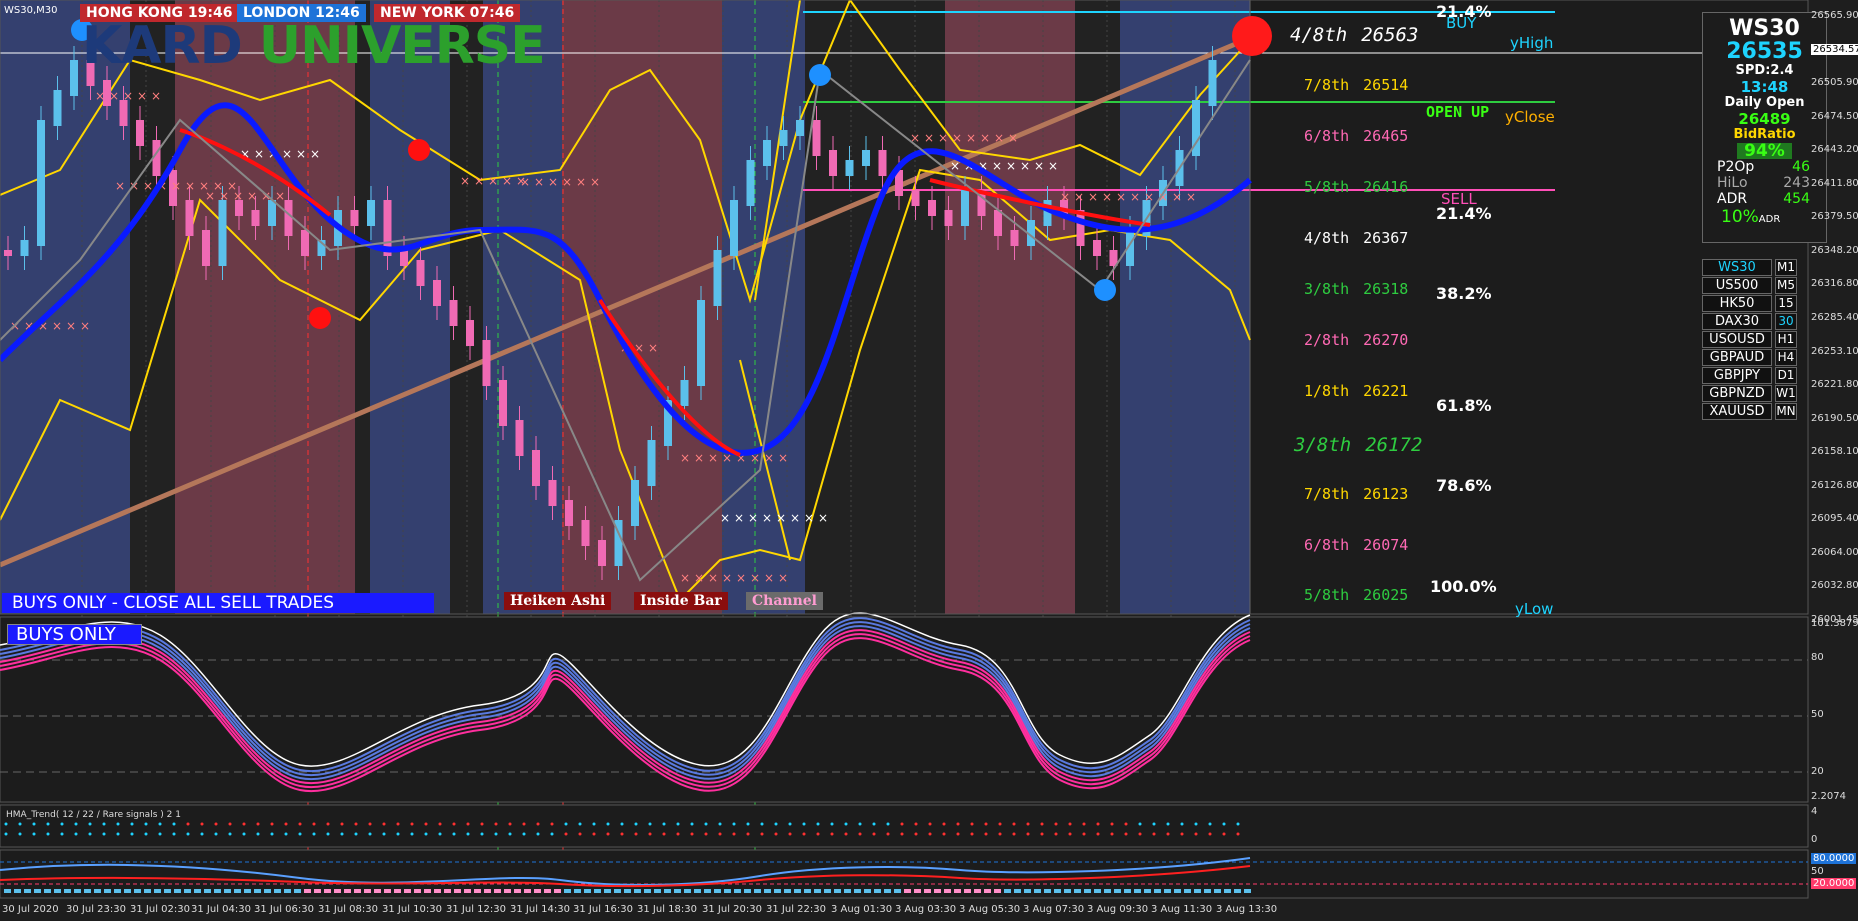  I want to click on price-axis-label: 26443.20, so click(1834, 150).